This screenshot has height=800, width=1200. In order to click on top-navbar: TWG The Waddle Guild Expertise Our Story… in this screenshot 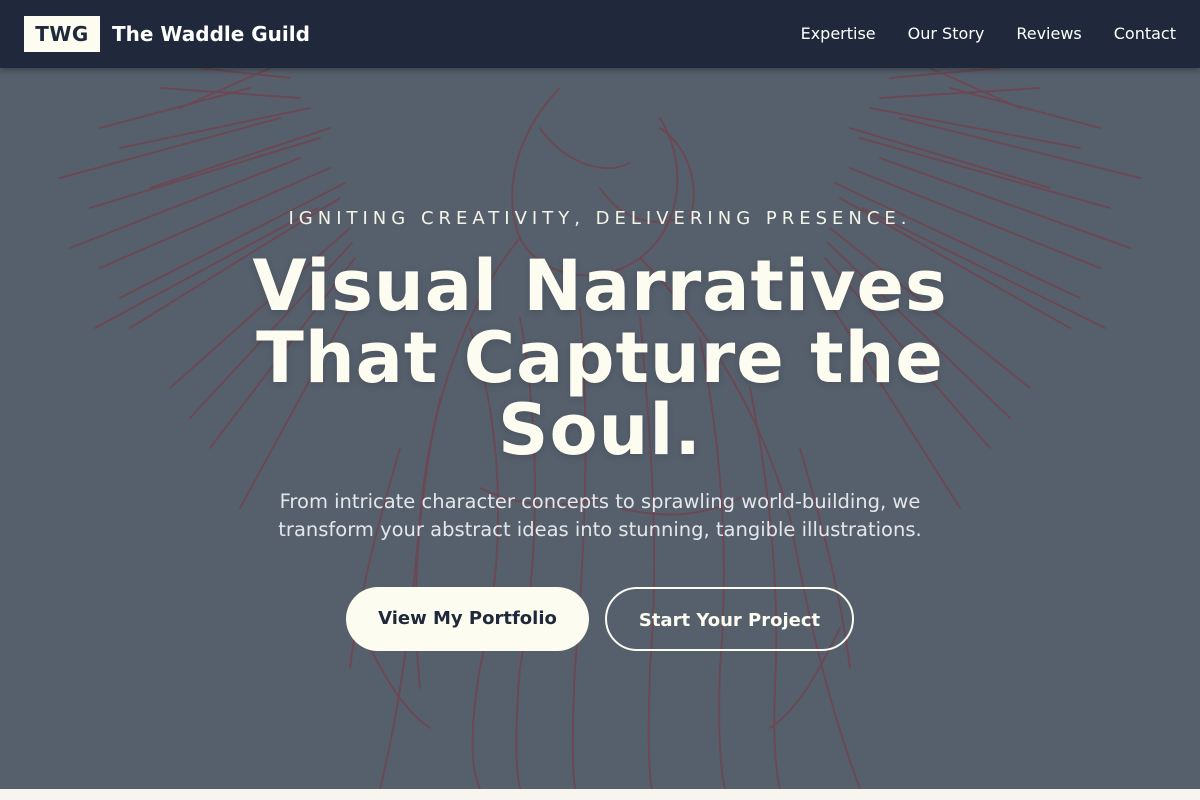, I will do `click(600, 34)`.